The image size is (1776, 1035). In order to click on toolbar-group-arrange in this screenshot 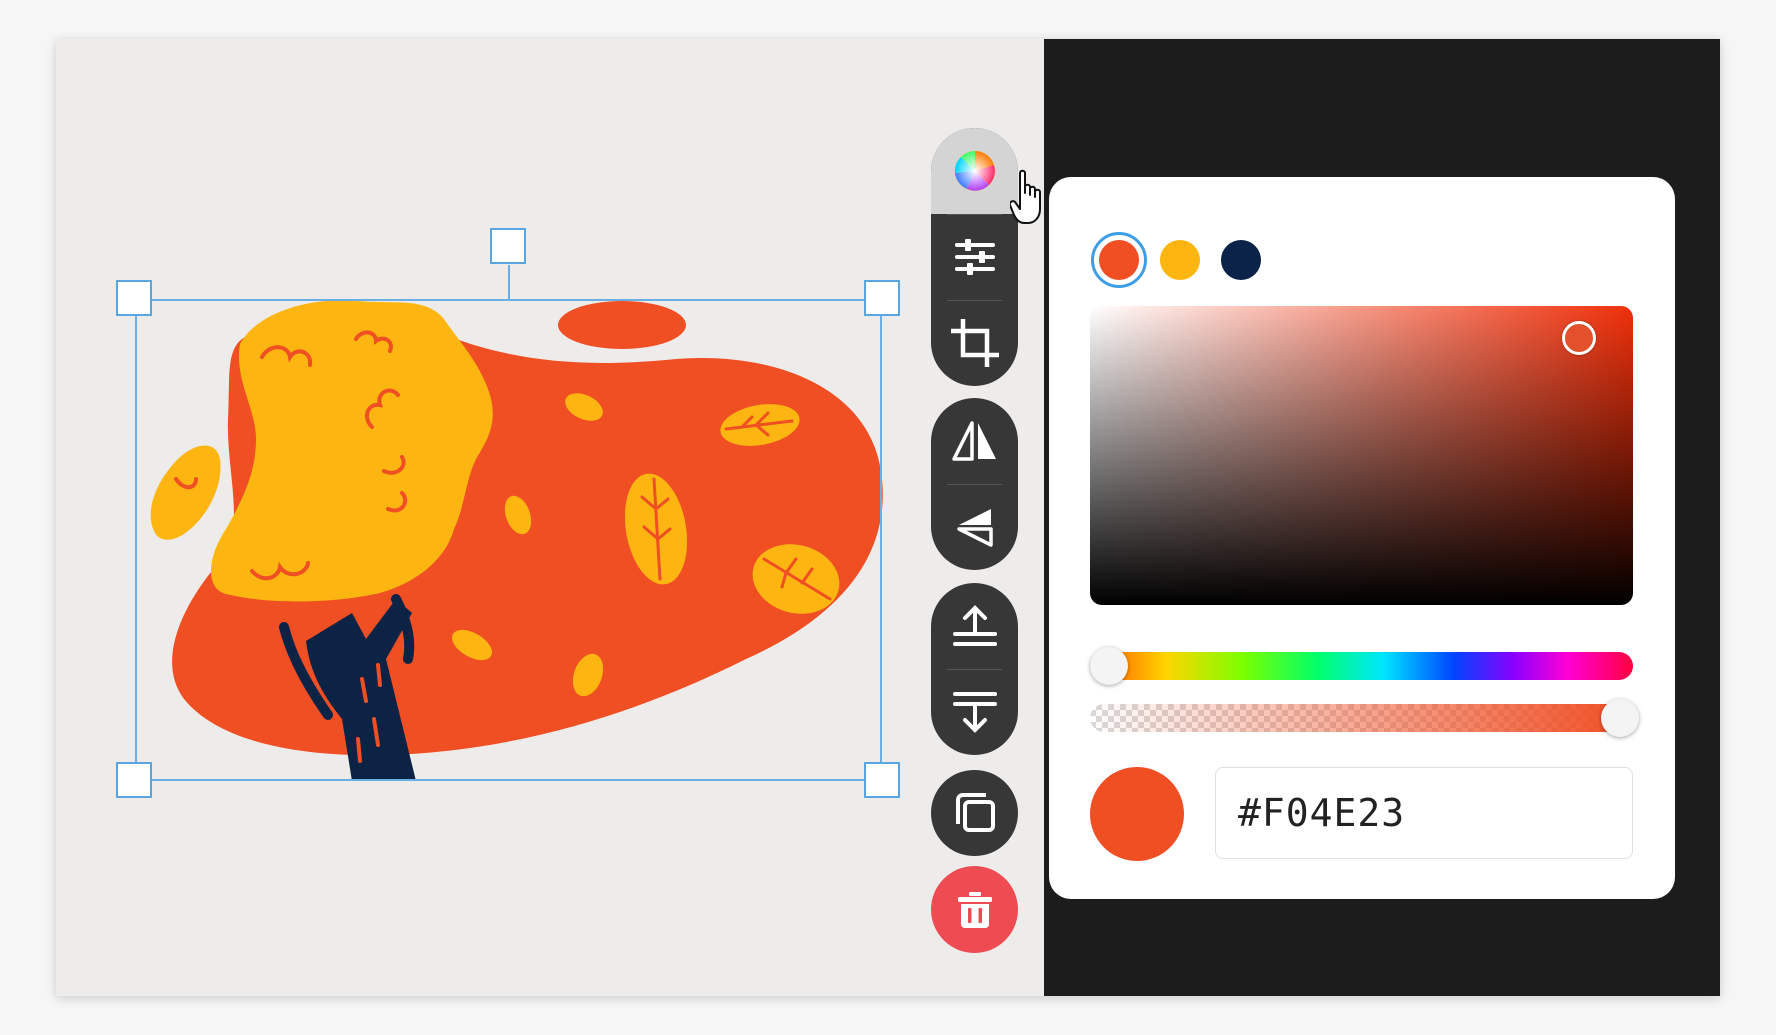, I will do `click(974, 669)`.